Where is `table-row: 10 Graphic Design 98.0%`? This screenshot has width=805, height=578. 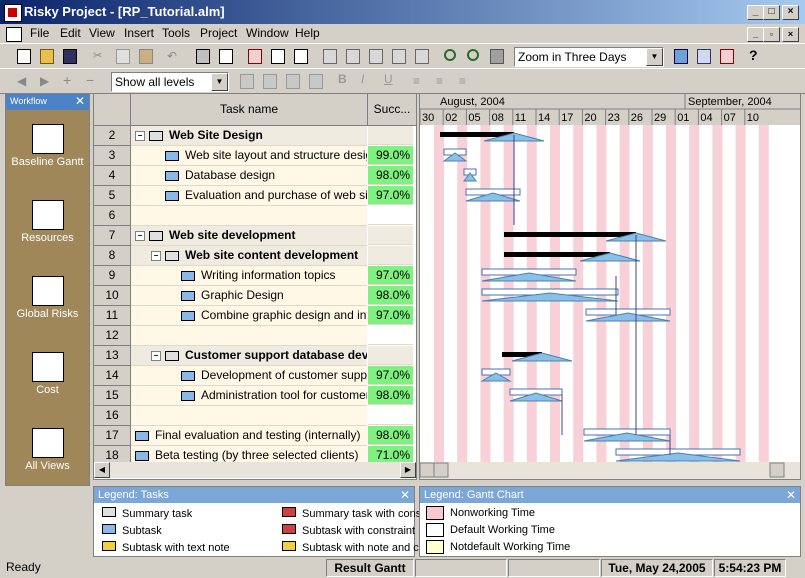 table-row: 10 Graphic Design 98.0% is located at coordinates (255, 296).